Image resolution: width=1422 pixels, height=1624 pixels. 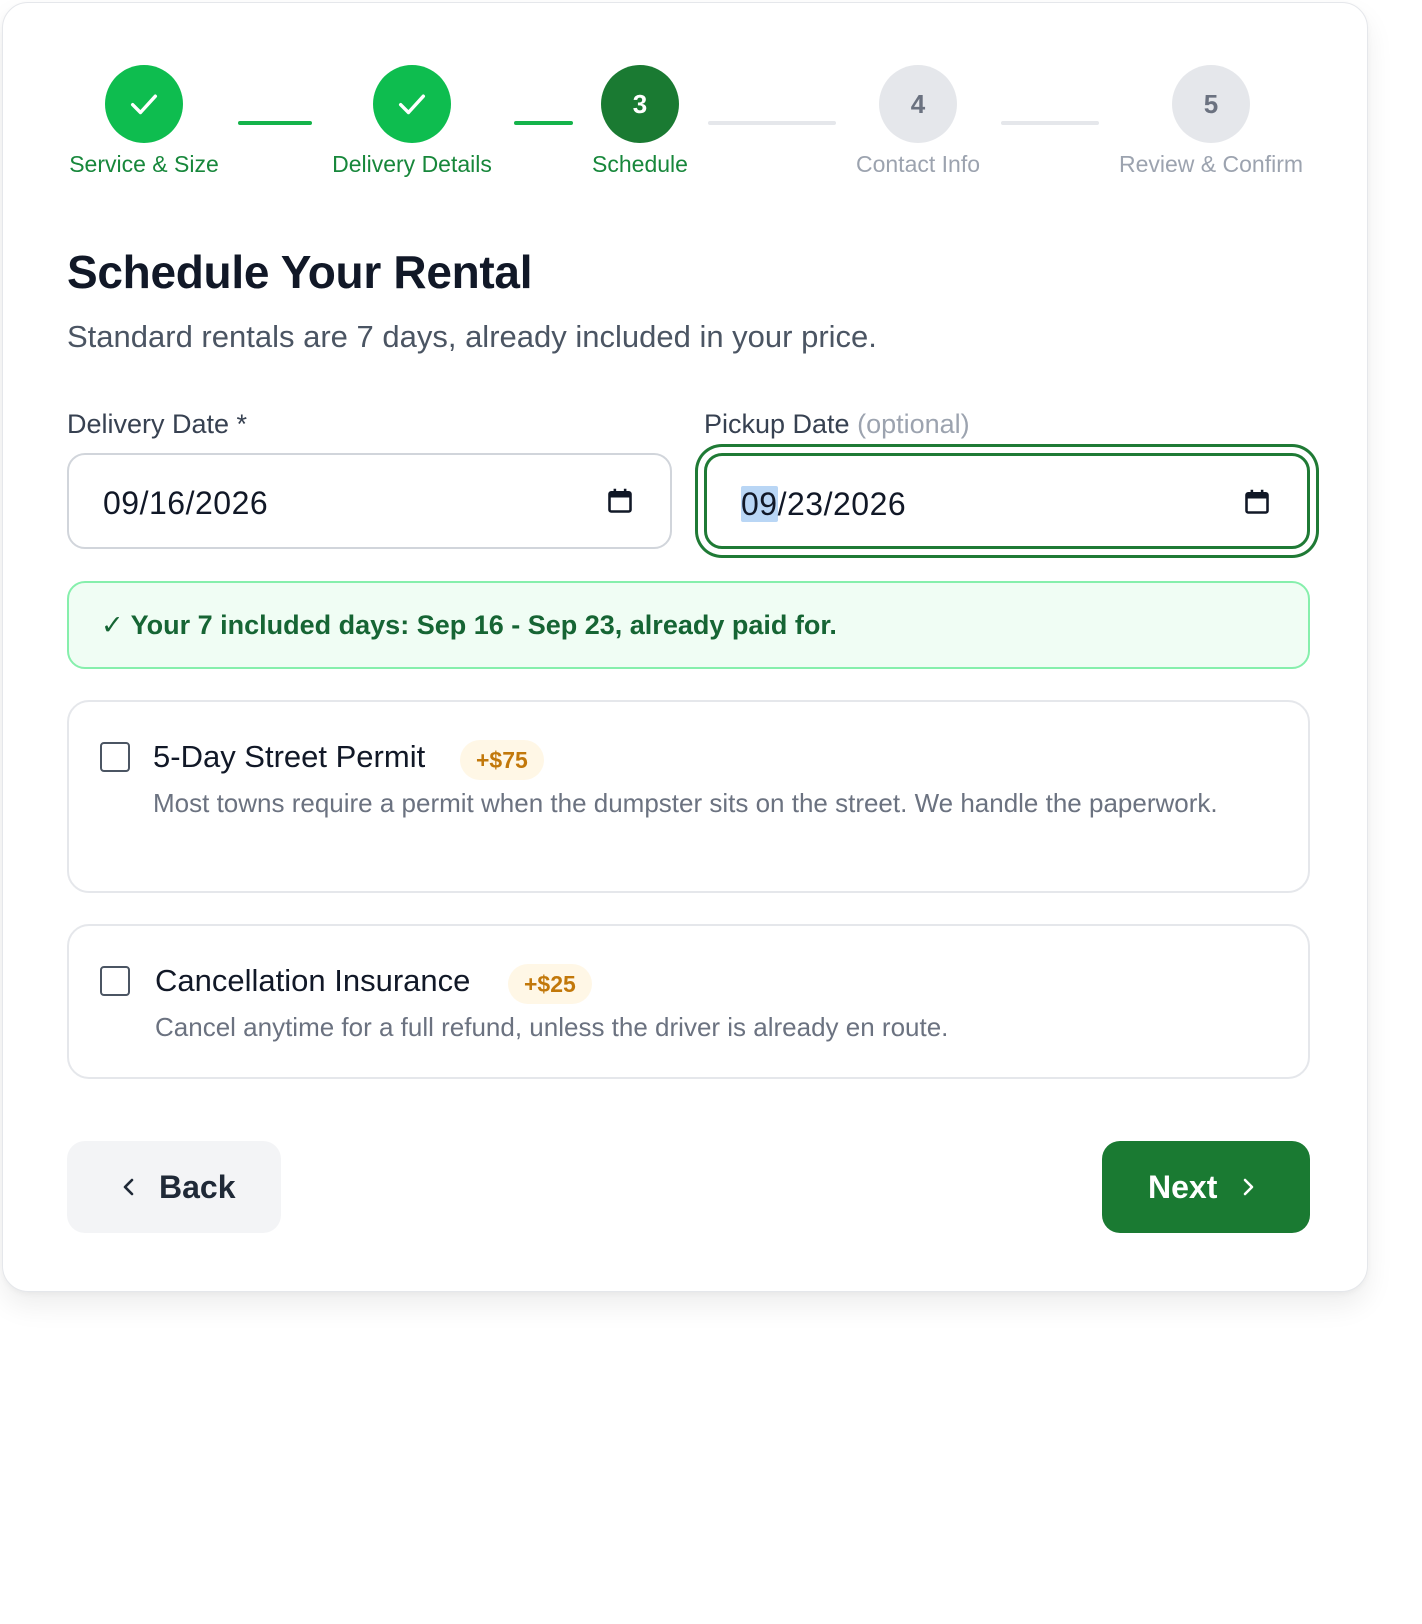 I want to click on step-5-number: 5, so click(x=1211, y=104).